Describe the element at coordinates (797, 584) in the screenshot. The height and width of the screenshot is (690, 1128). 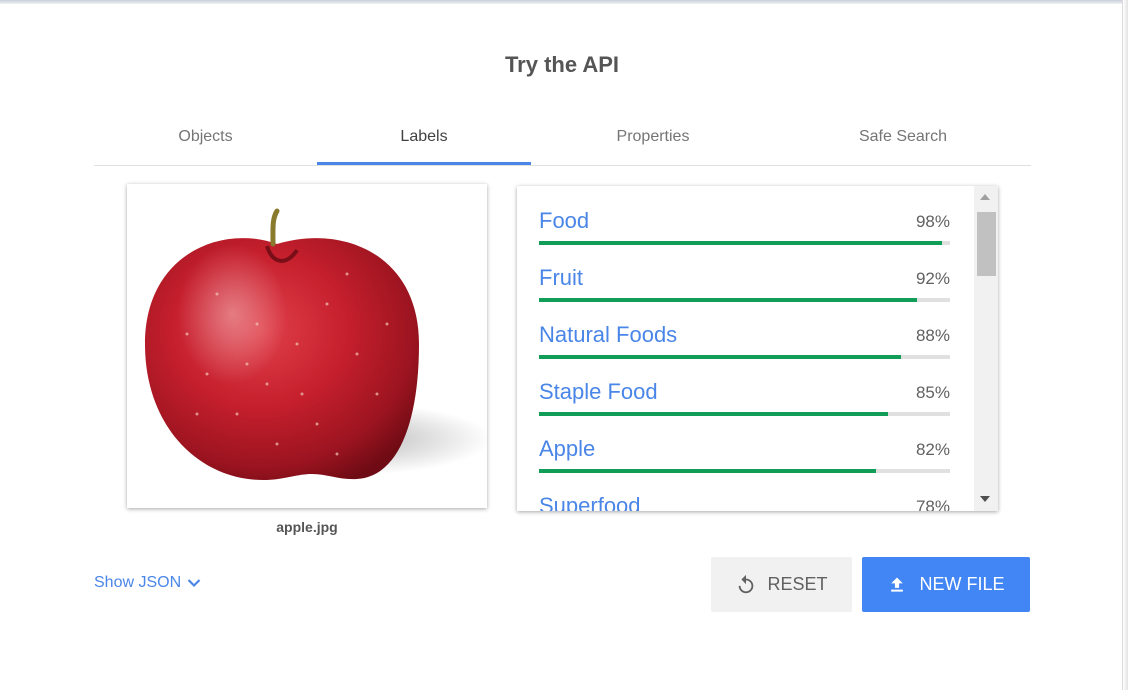
I see `reset-label: RESET` at that location.